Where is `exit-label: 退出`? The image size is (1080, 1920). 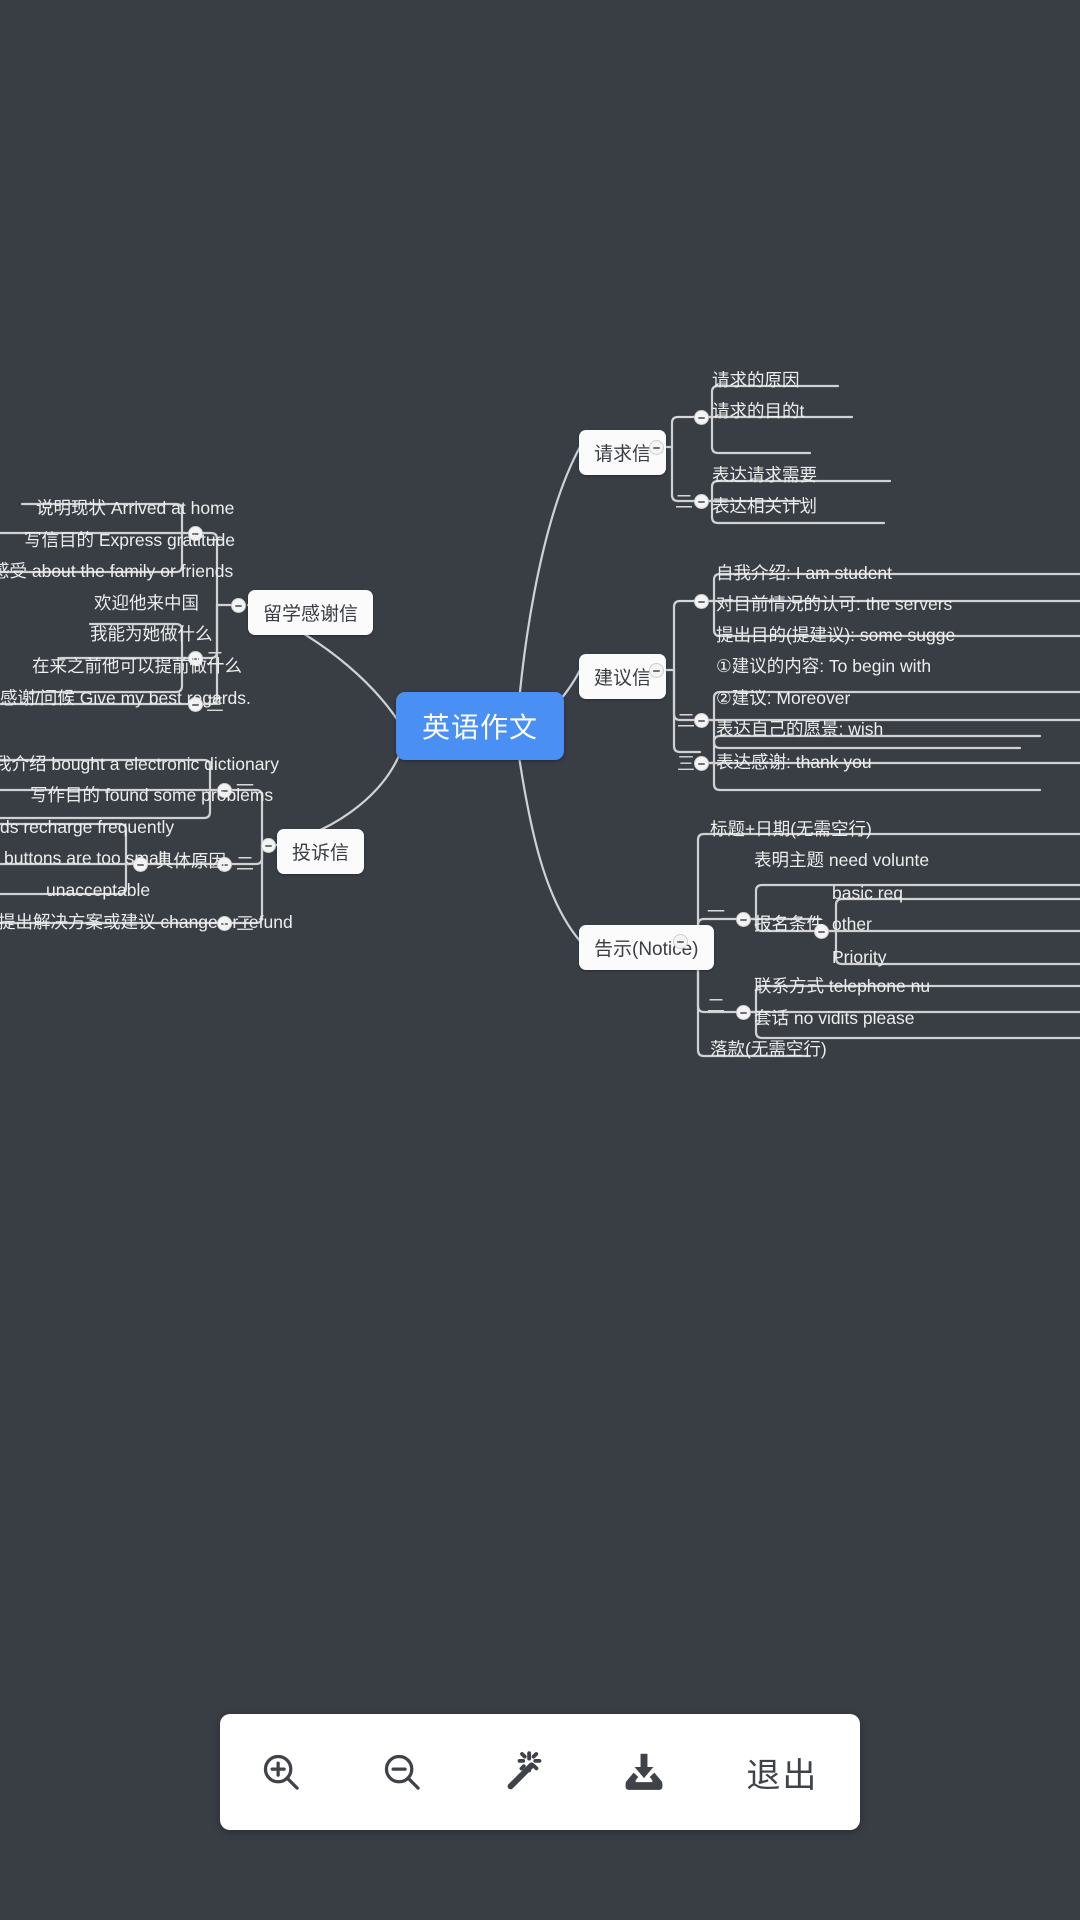 exit-label: 退出 is located at coordinates (782, 1775).